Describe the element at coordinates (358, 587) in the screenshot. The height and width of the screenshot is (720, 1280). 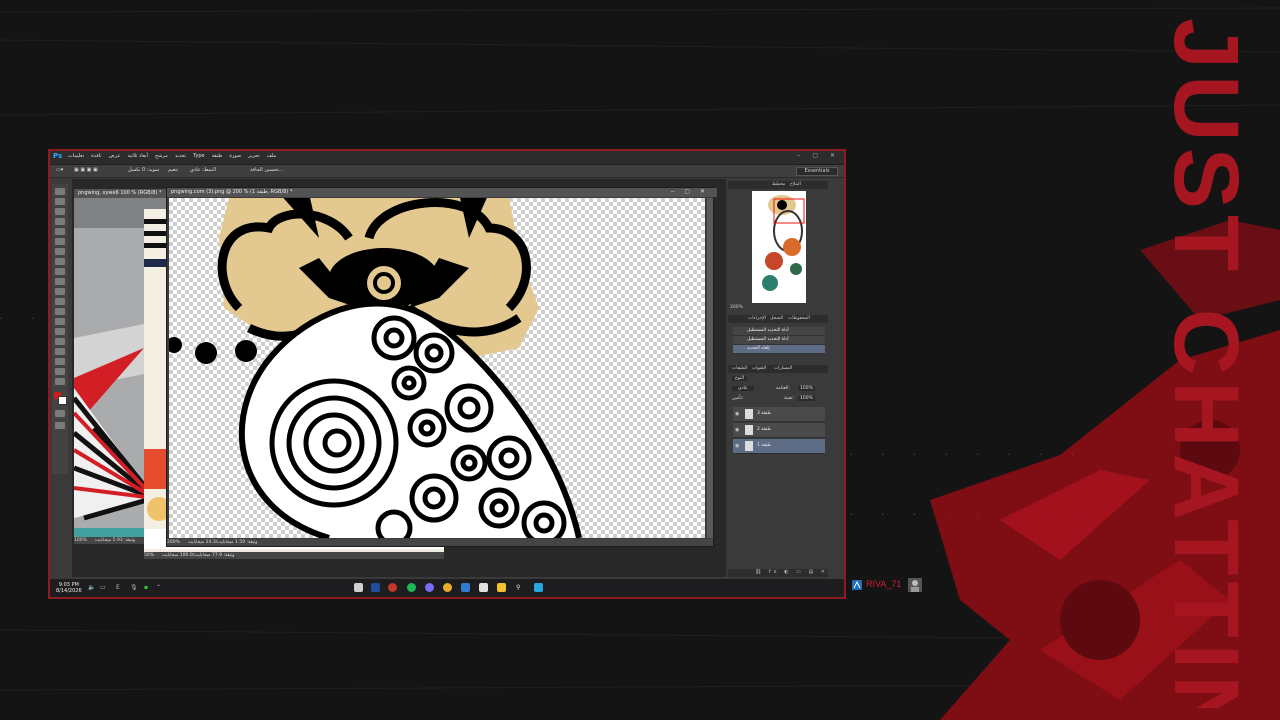
I see `taskview-icon` at that location.